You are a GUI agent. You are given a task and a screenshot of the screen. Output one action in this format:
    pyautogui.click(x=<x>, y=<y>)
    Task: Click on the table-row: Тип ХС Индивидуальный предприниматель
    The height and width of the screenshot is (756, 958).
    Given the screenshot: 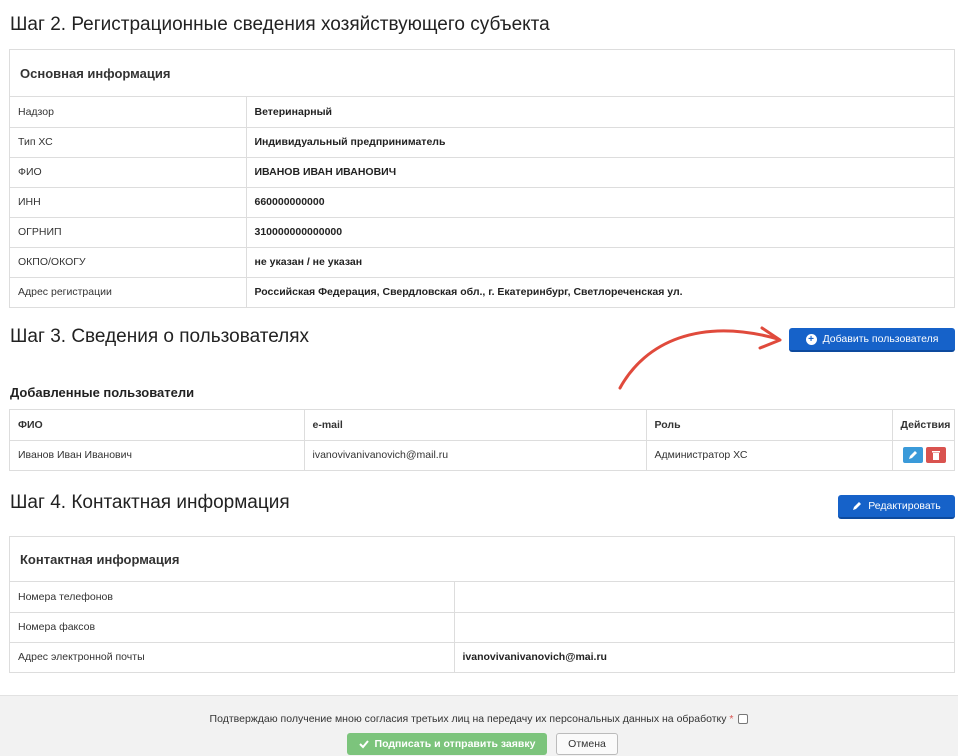 What is the action you would take?
    pyautogui.click(x=482, y=142)
    